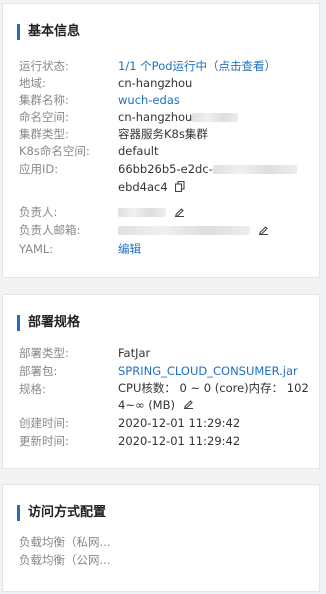 The image size is (326, 594). I want to click on region-label: 地域:, so click(32, 83).